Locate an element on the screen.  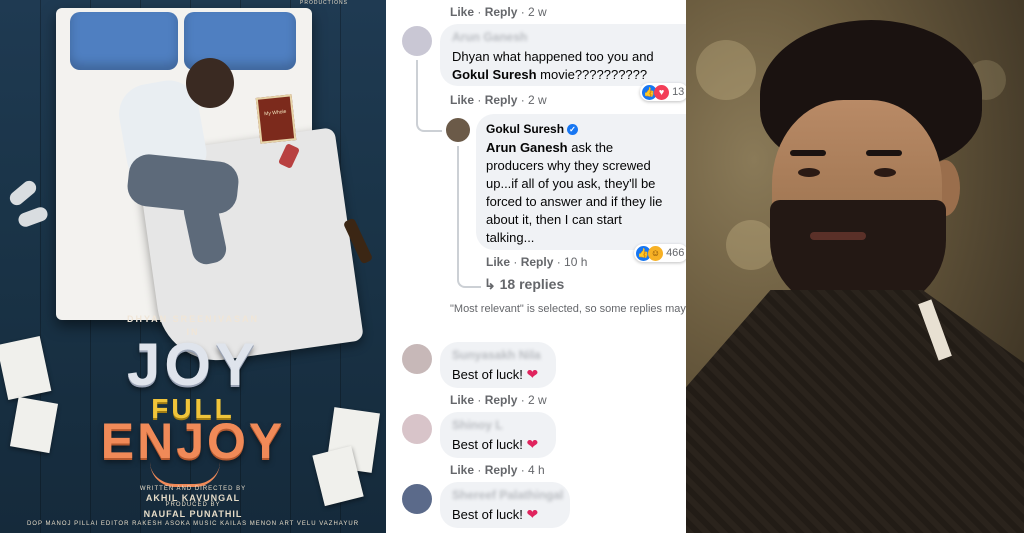
director-label: WRITTEN AND DIRECTED BY is located at coordinates (193, 489).